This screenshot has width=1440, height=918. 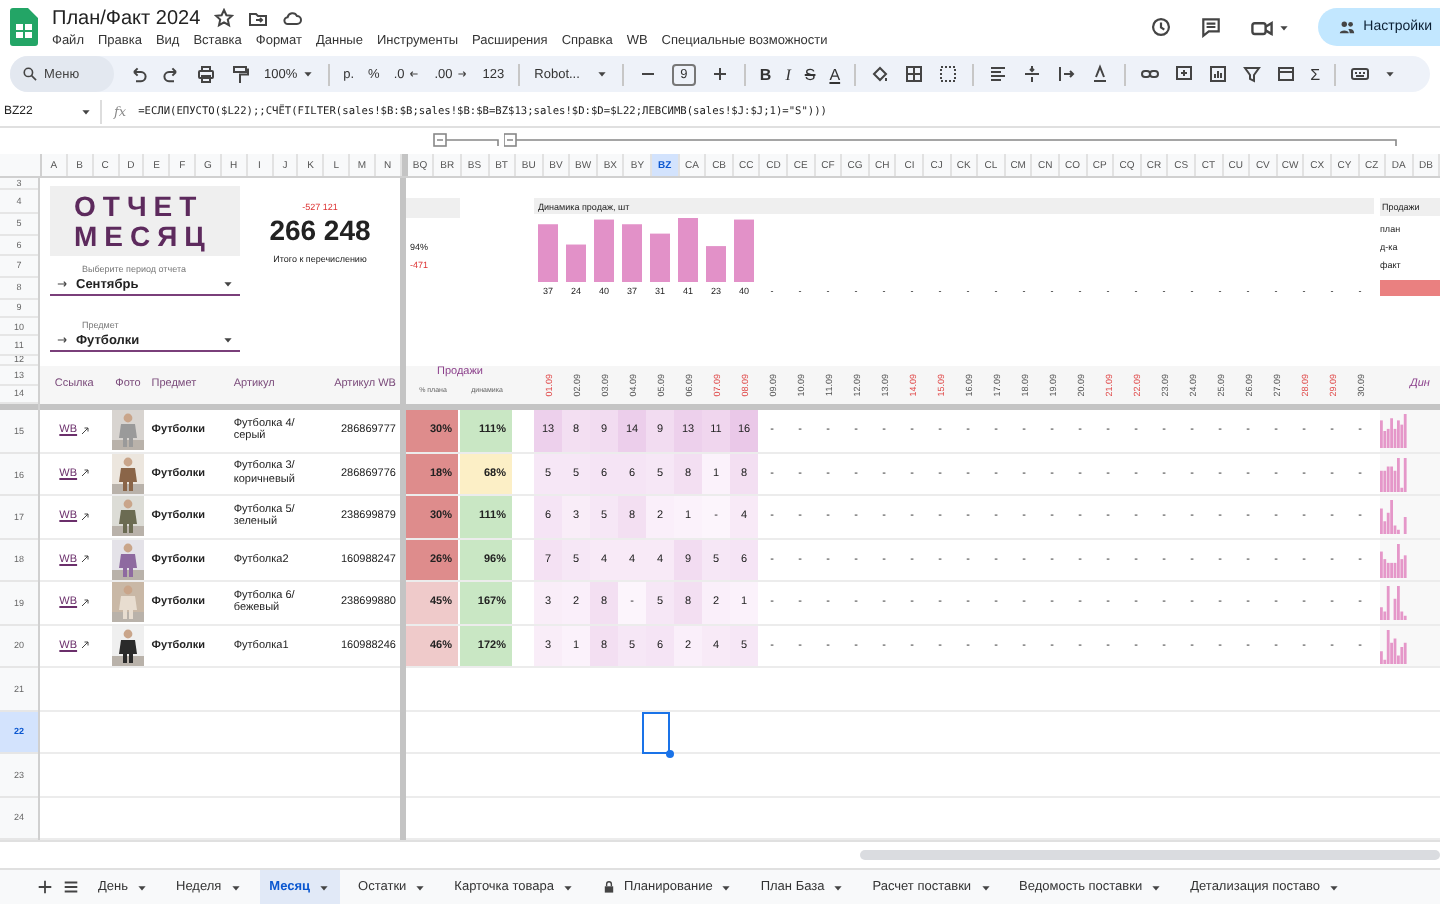 What do you see at coordinates (144, 236) in the screenshot?
I see `report-title: МЕСЯЦ` at bounding box center [144, 236].